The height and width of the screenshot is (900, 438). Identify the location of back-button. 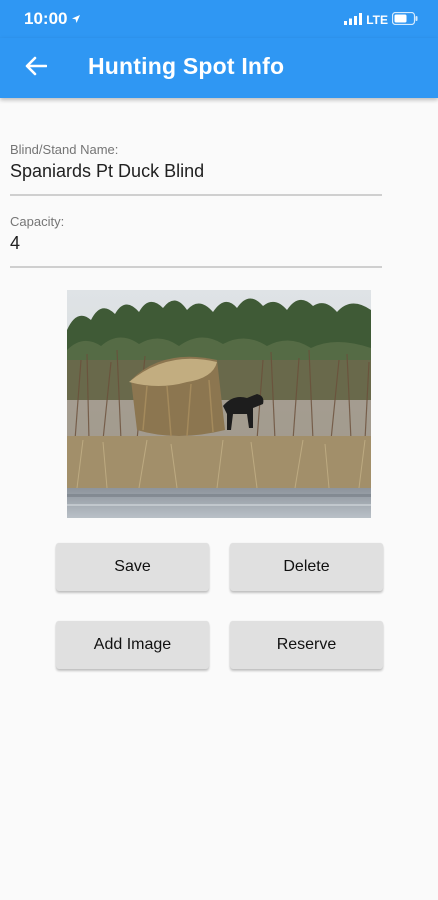
(36, 68).